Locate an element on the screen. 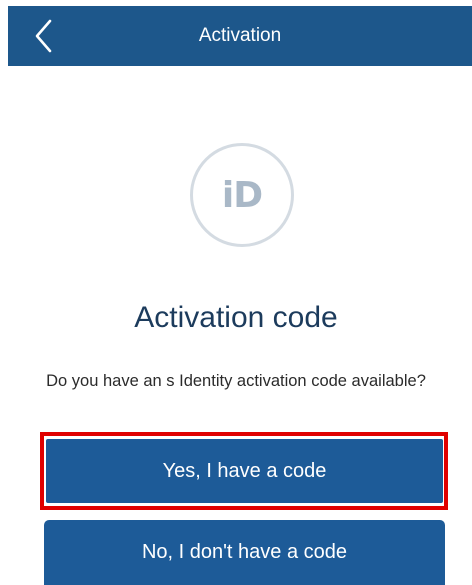 This screenshot has width=472, height=585. identity-logo: iD is located at coordinates (242, 195).